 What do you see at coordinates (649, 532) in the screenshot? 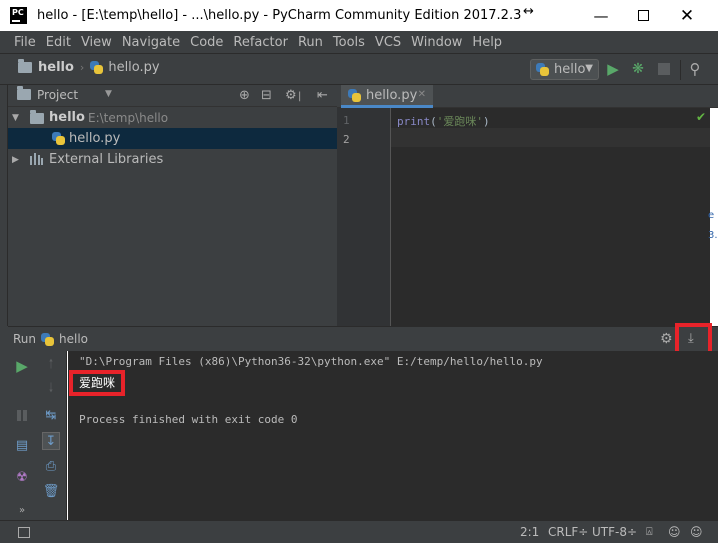
I see `lock-icon: ⍓` at bounding box center [649, 532].